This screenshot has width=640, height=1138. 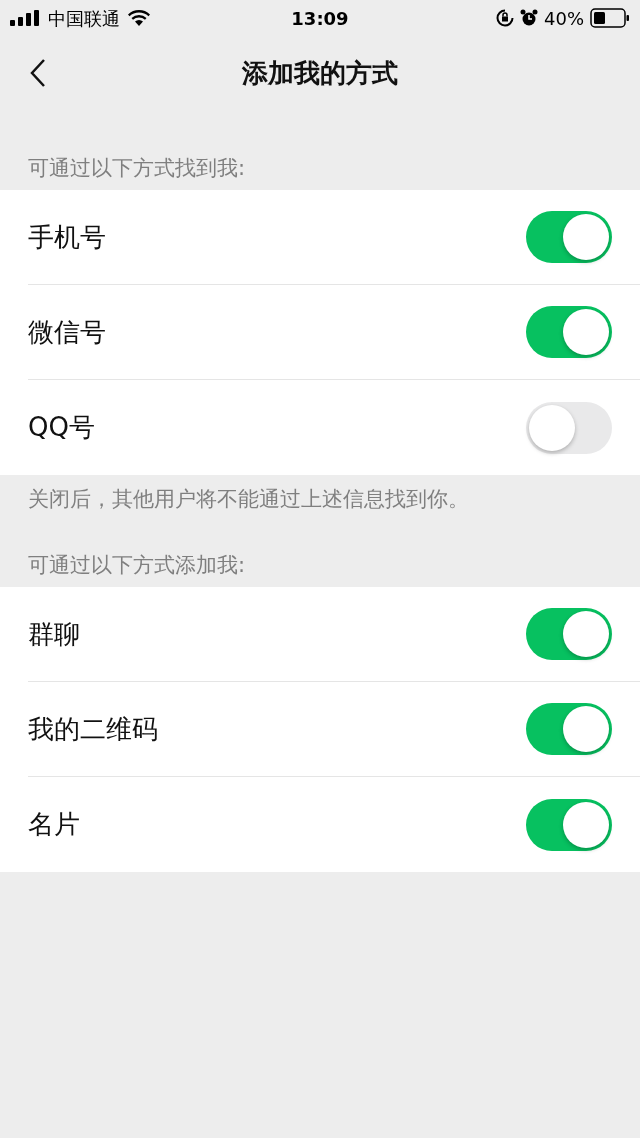 What do you see at coordinates (320, 73) in the screenshot?
I see `page-title: 添加我的方式` at bounding box center [320, 73].